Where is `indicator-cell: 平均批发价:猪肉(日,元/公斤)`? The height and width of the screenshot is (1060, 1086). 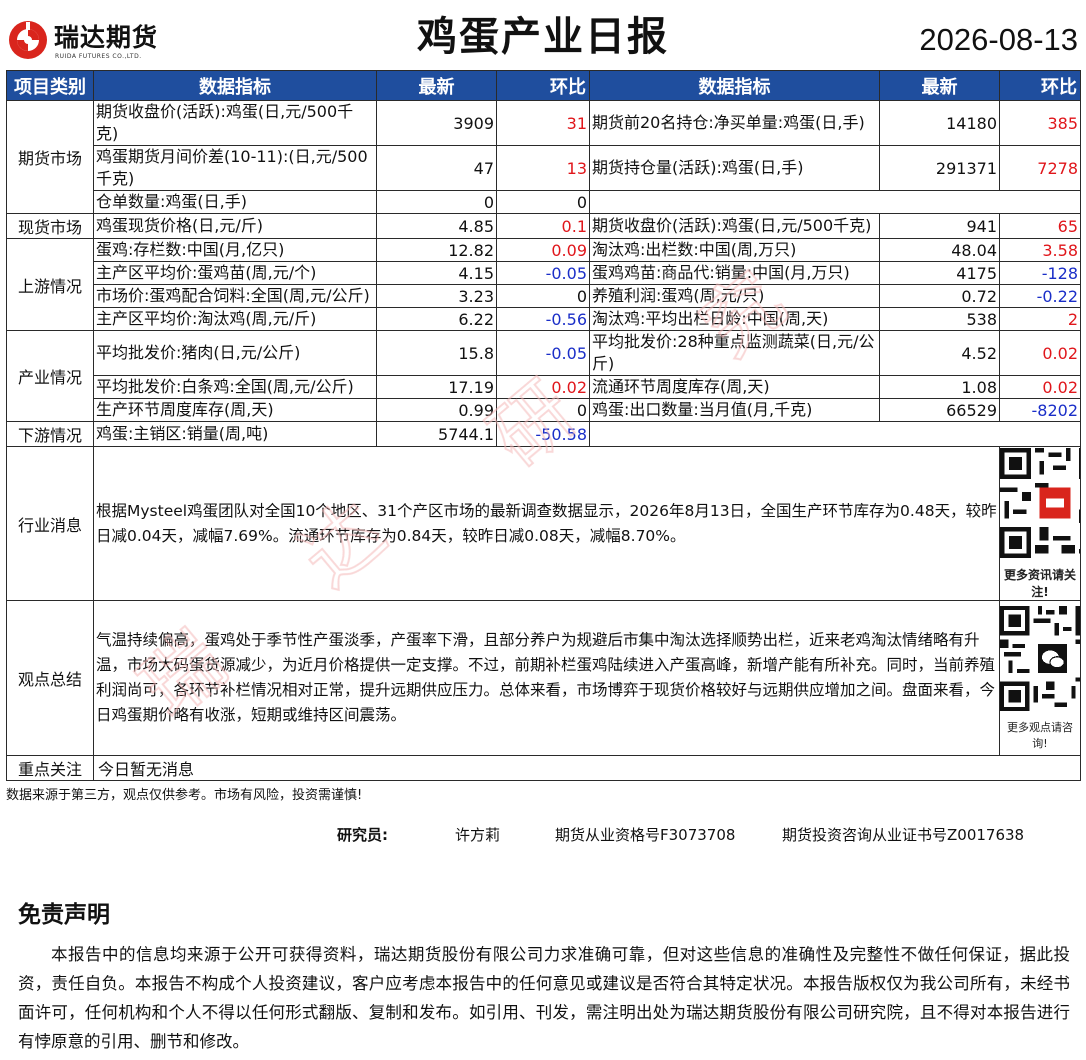
indicator-cell: 平均批发价:猪肉(日,元/公斤) is located at coordinates (235, 353).